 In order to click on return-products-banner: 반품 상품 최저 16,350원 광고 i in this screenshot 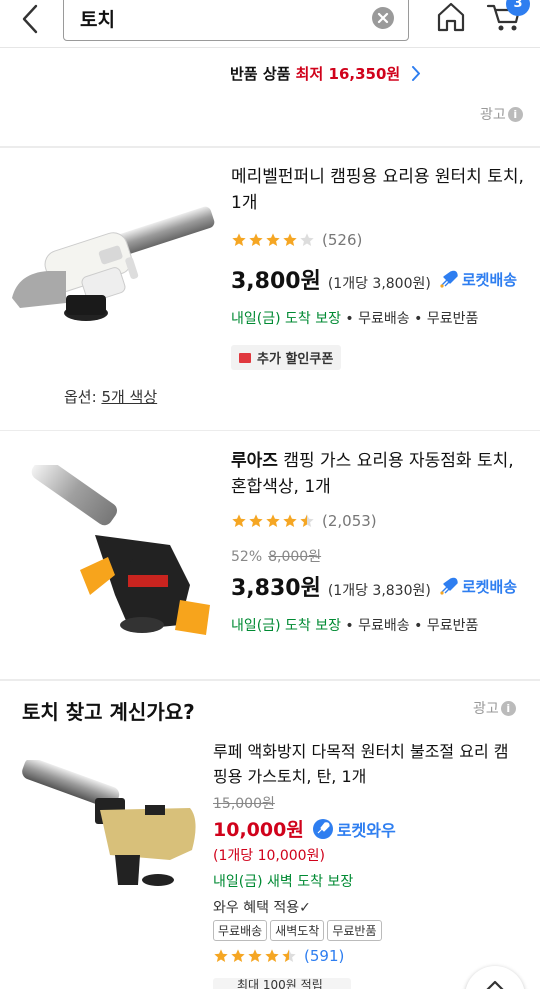, I will do `click(270, 97)`.